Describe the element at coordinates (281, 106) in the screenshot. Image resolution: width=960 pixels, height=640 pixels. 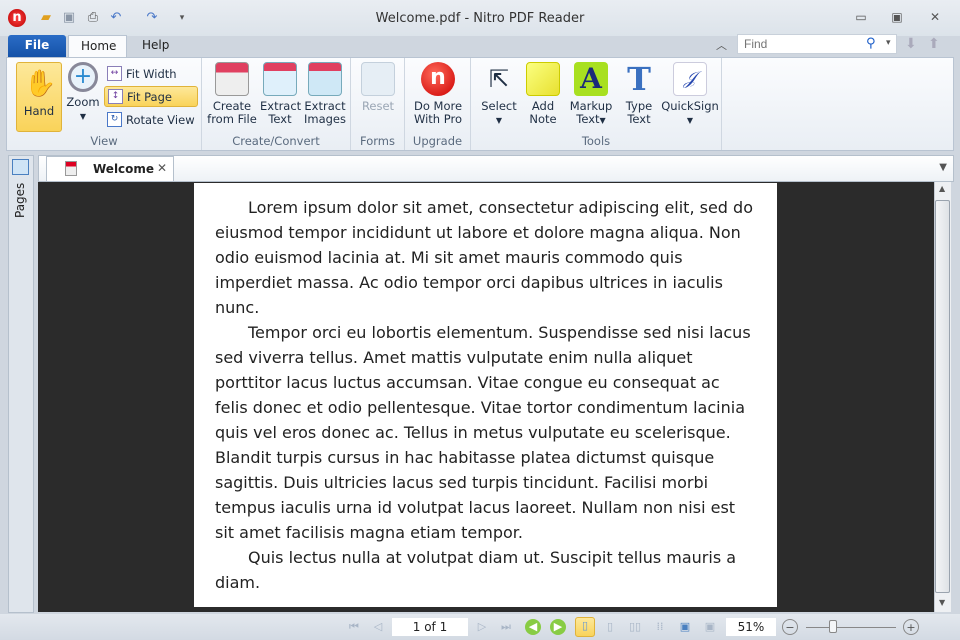
I see `extract-text-label-1: Extract` at that location.